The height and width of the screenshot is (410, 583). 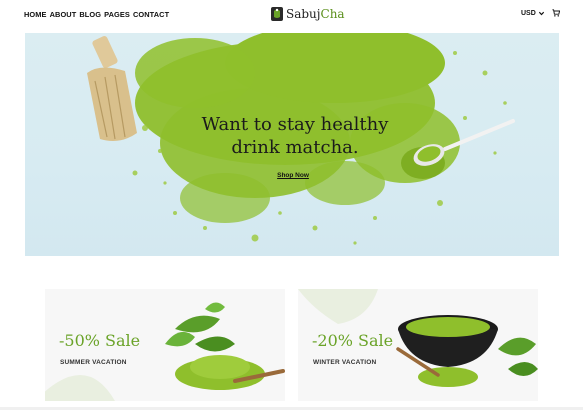 I want to click on nav-blog: BLOG, so click(x=90, y=14).